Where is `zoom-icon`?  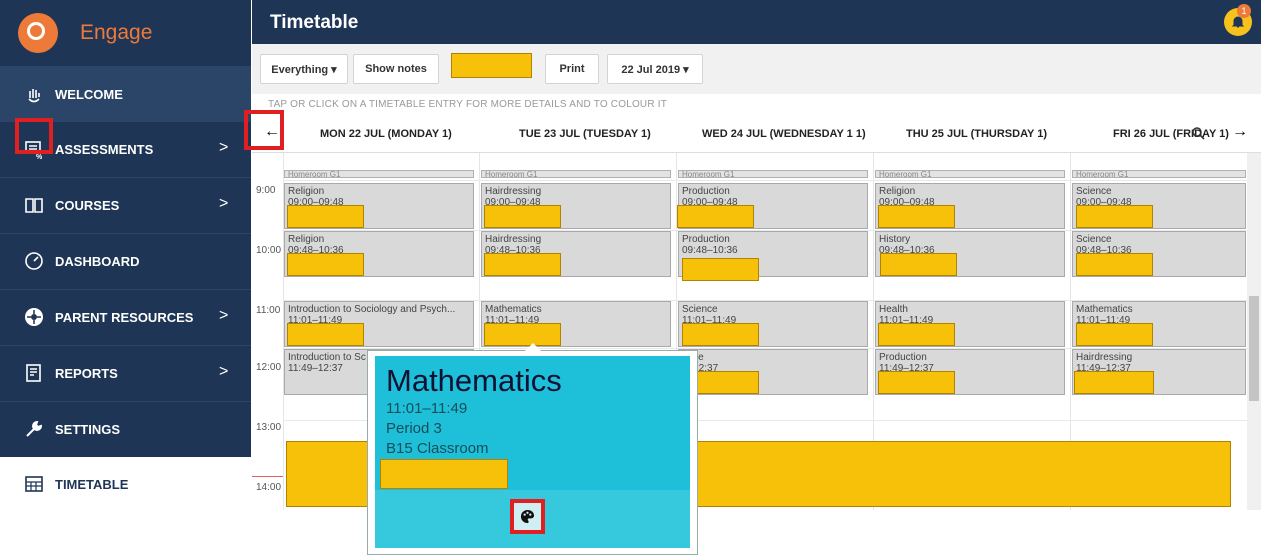 zoom-icon is located at coordinates (1198, 133).